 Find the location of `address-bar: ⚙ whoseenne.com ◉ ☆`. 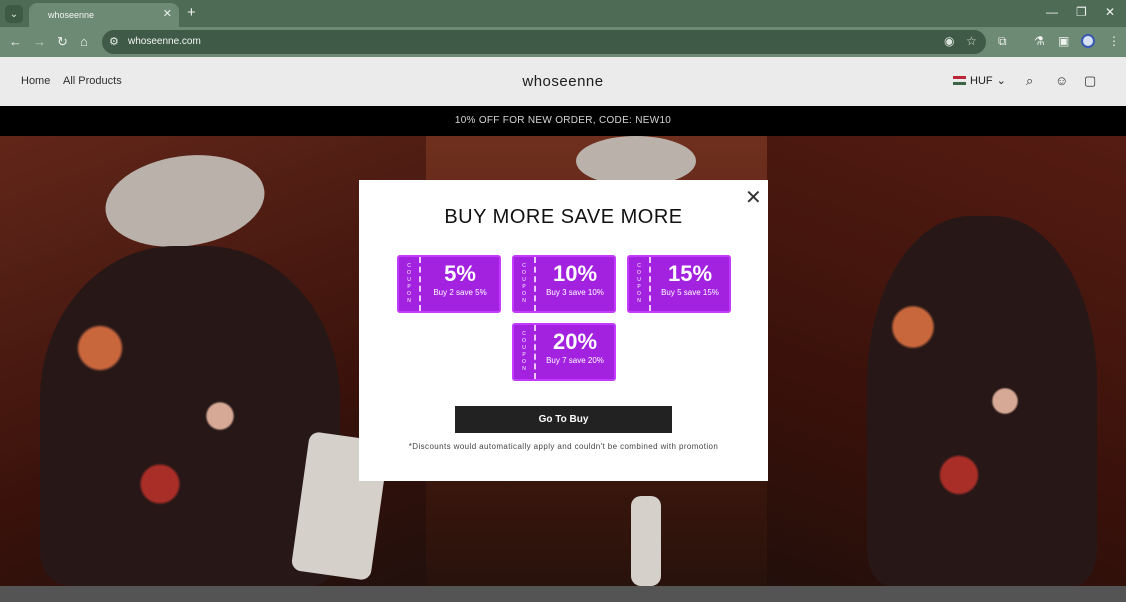

address-bar: ⚙ whoseenne.com ◉ ☆ is located at coordinates (544, 42).